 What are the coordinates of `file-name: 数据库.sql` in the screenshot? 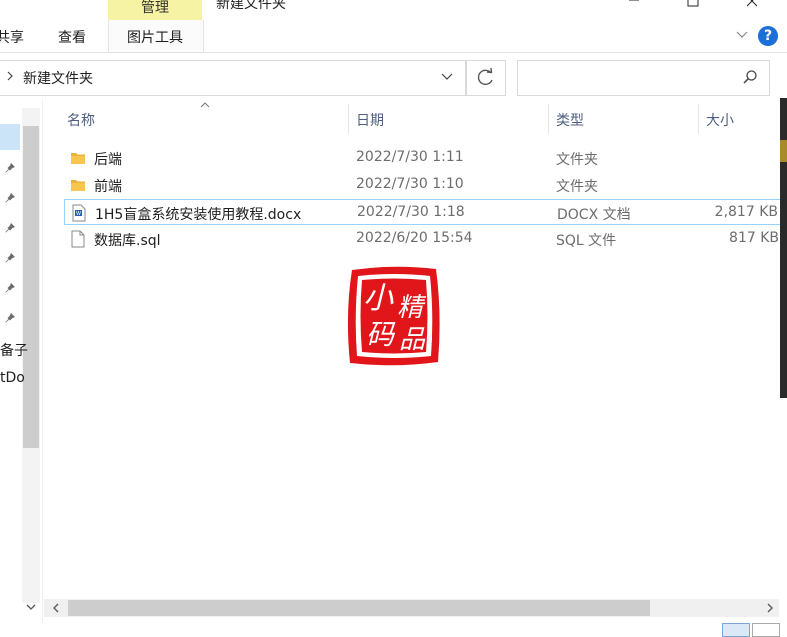 It's located at (127, 241).